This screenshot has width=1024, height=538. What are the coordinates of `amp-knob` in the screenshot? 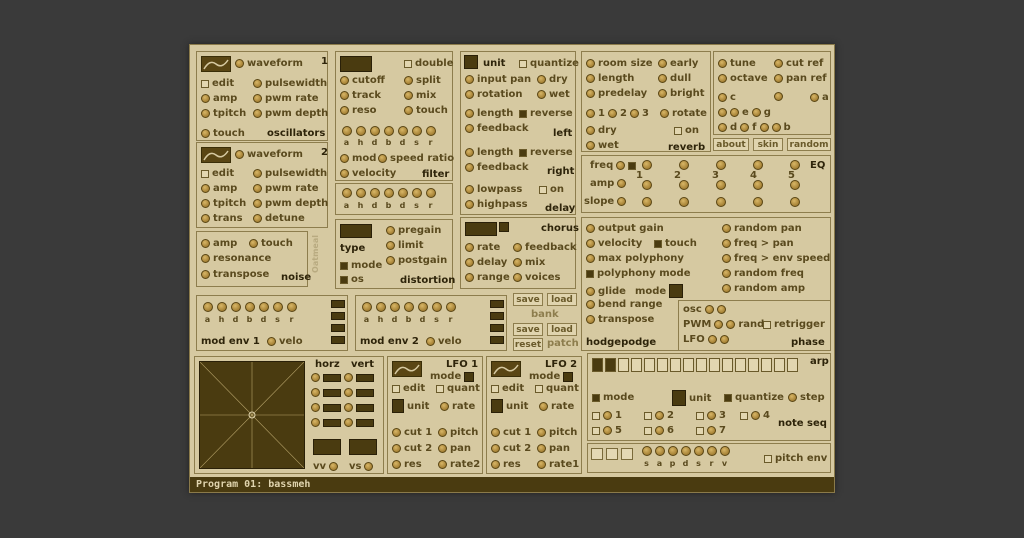 It's located at (205, 98).